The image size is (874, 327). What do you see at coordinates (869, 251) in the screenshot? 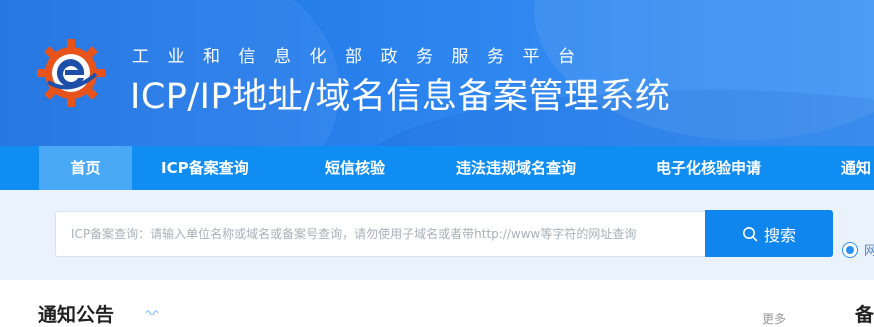
I see `search-option-label: 网` at bounding box center [869, 251].